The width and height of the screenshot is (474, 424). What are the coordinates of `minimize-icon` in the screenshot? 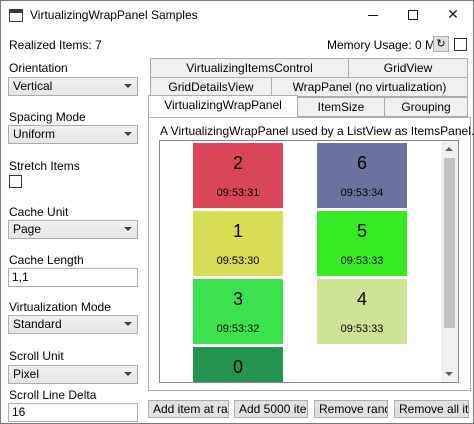 It's located at (373, 15).